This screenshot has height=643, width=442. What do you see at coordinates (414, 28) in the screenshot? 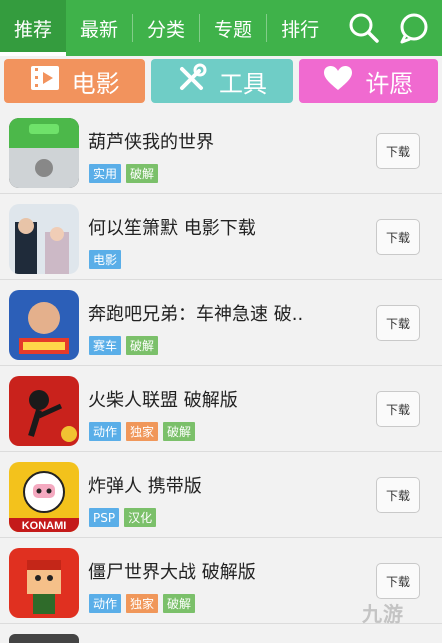
I see `chat-icon` at bounding box center [414, 28].